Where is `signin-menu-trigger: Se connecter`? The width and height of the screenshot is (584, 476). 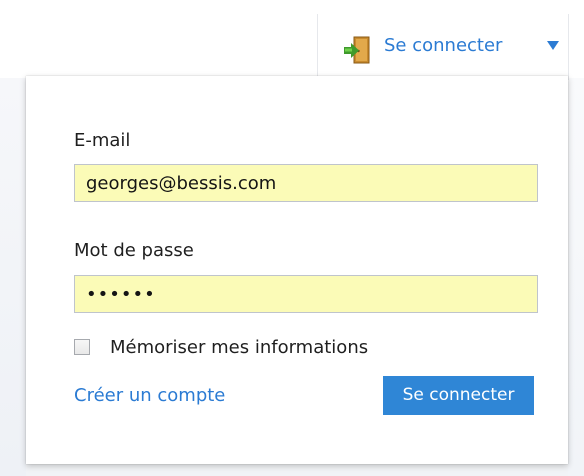
signin-menu-trigger: Se connecter is located at coordinates (443, 47).